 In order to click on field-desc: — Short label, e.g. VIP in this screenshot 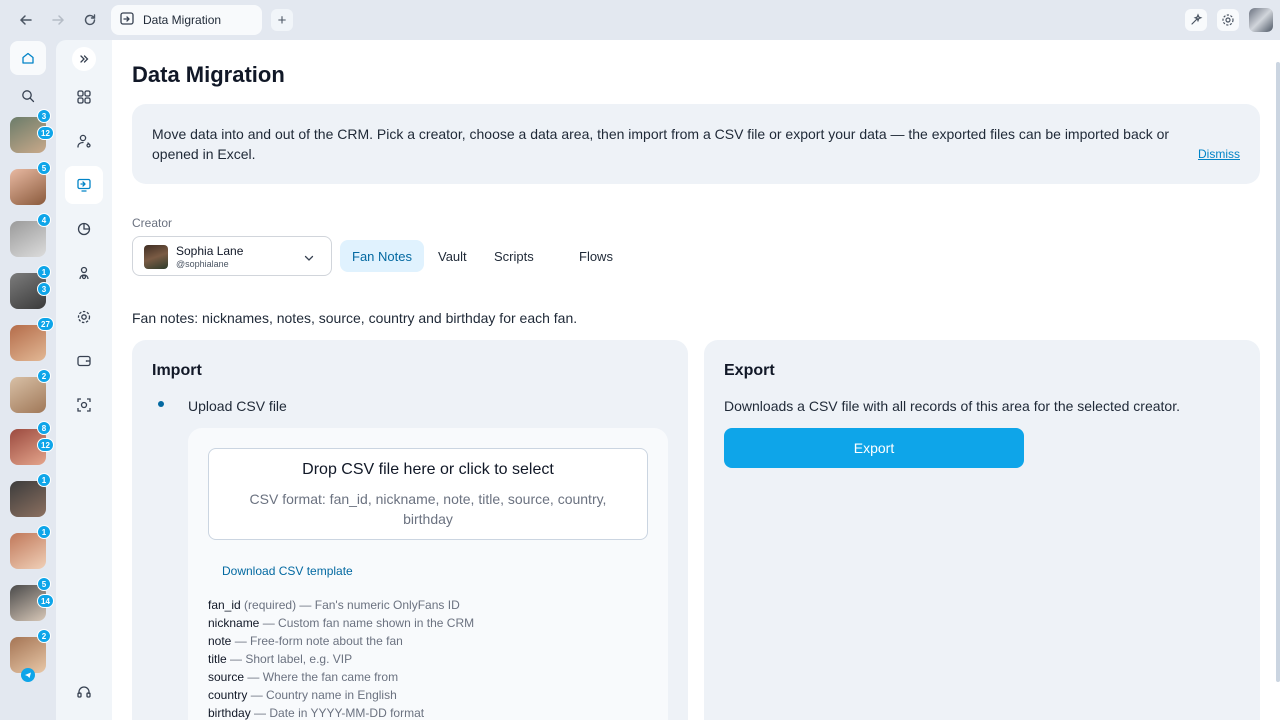, I will do `click(291, 659)`.